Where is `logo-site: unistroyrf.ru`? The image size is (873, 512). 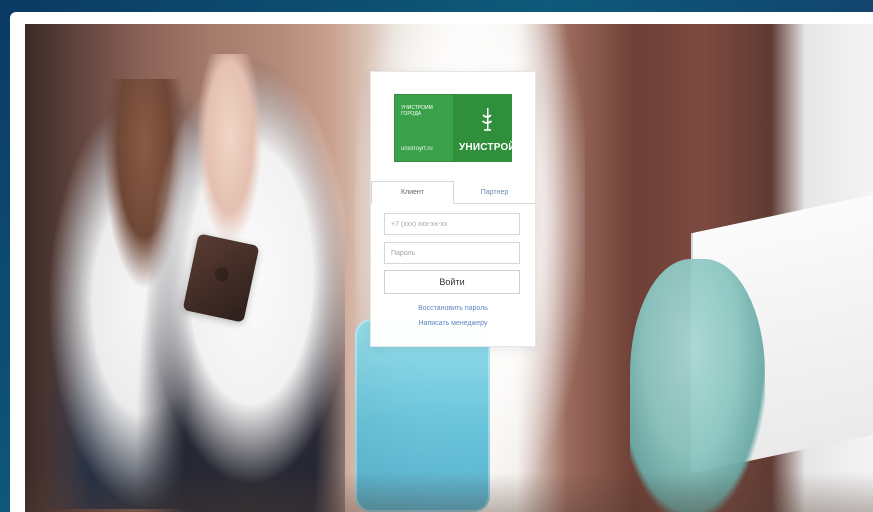
logo-site: unistroyrf.ru is located at coordinates (417, 149).